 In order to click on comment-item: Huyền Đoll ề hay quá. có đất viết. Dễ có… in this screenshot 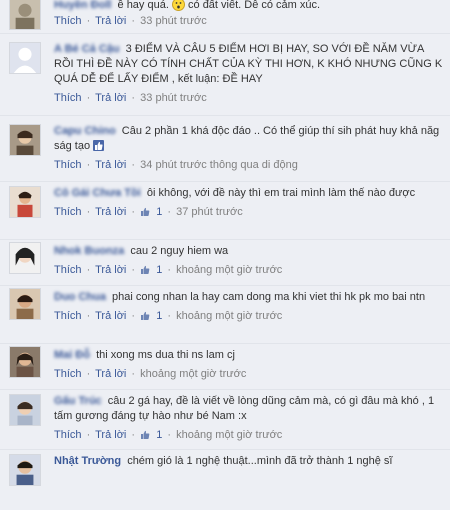, I will do `click(225, 17)`.